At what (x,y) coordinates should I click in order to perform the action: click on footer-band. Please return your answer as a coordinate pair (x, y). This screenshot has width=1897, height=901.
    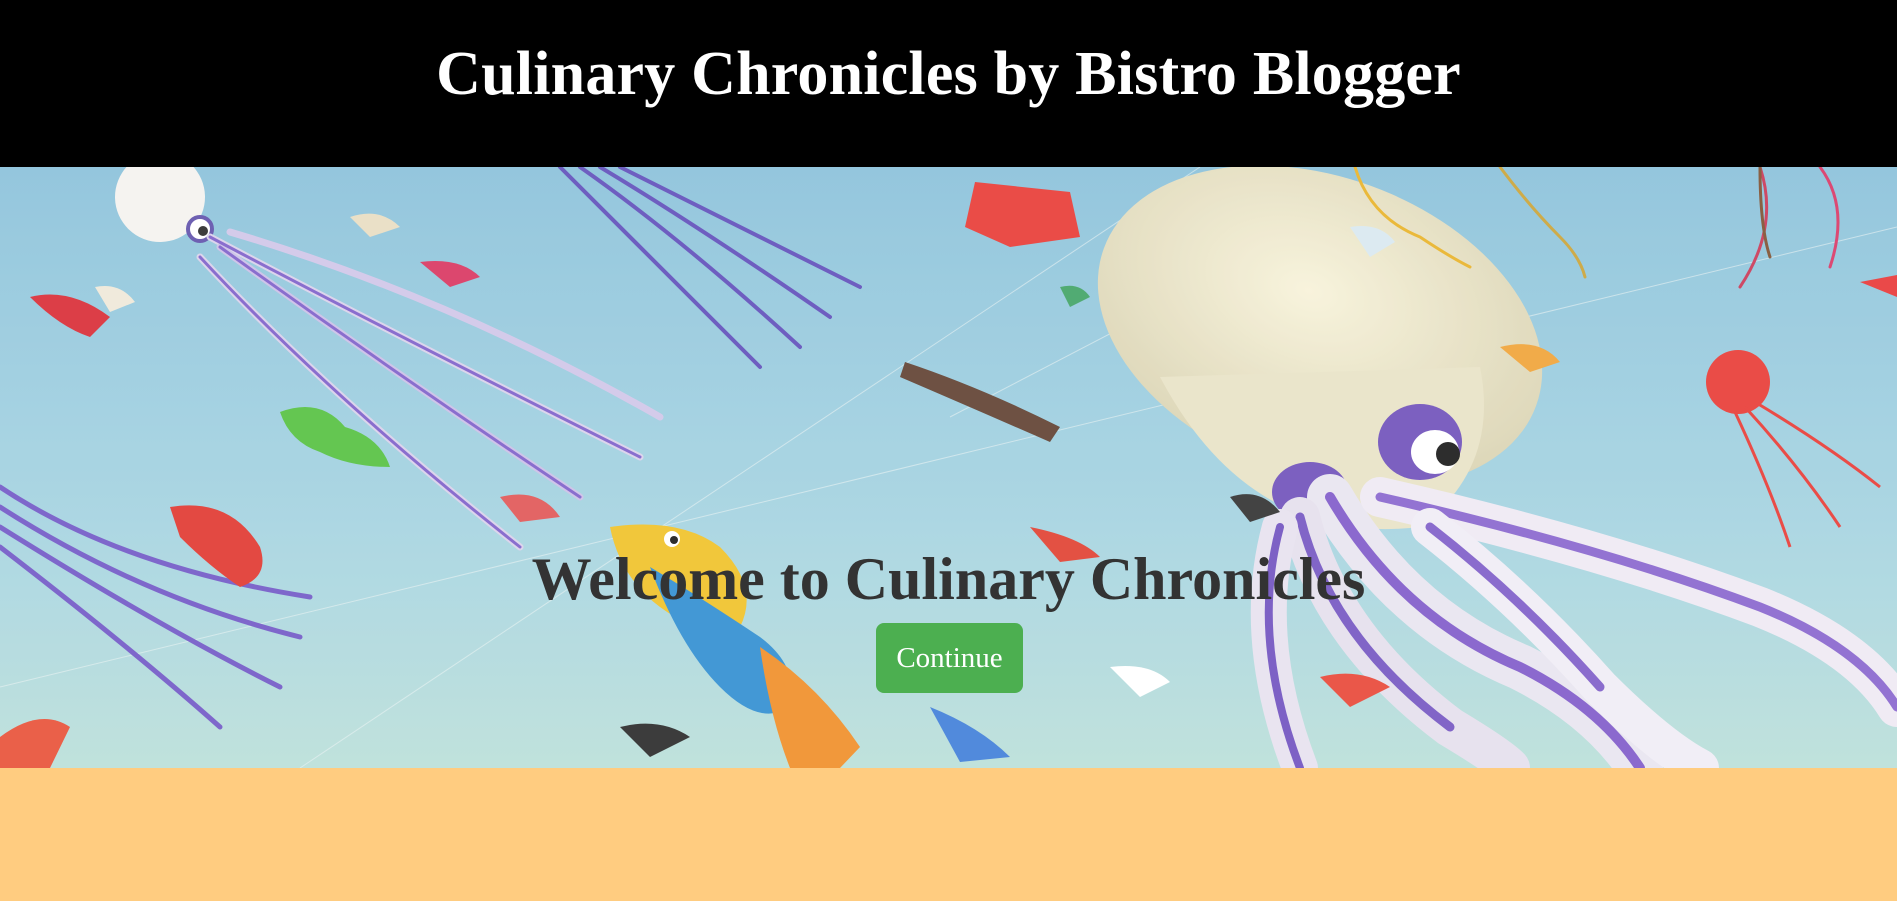
    Looking at the image, I should click on (948, 834).